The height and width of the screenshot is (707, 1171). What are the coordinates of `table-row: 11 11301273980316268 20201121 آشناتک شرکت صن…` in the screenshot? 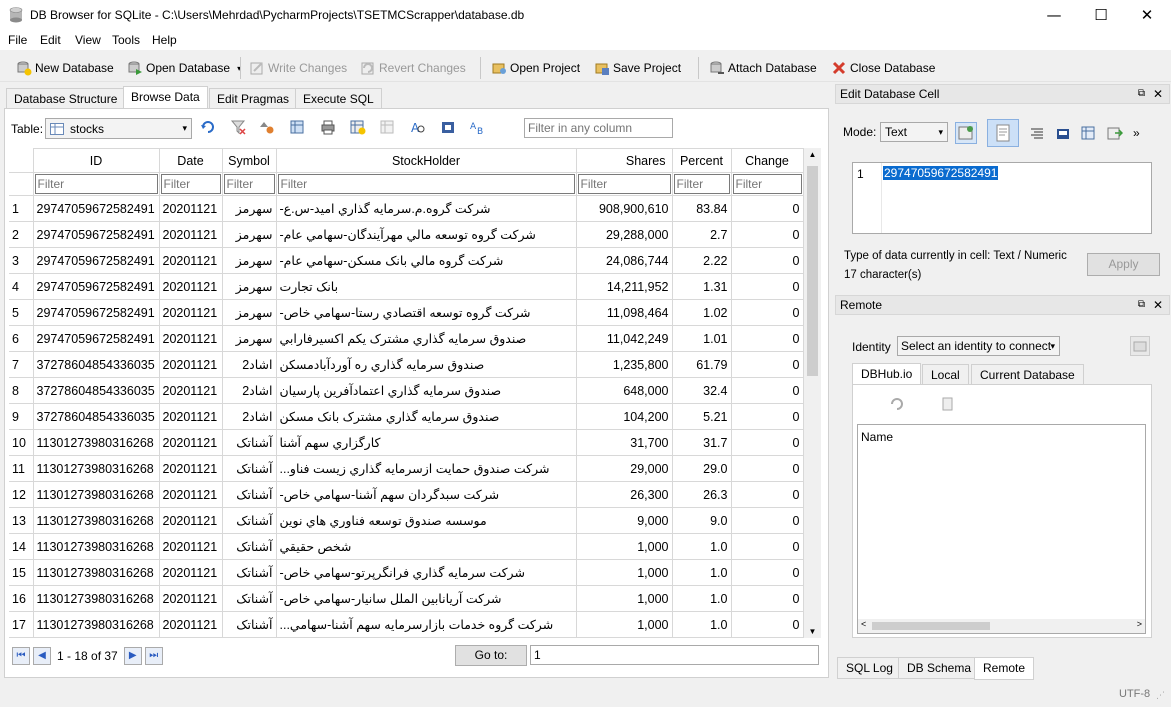 It's located at (406, 468).